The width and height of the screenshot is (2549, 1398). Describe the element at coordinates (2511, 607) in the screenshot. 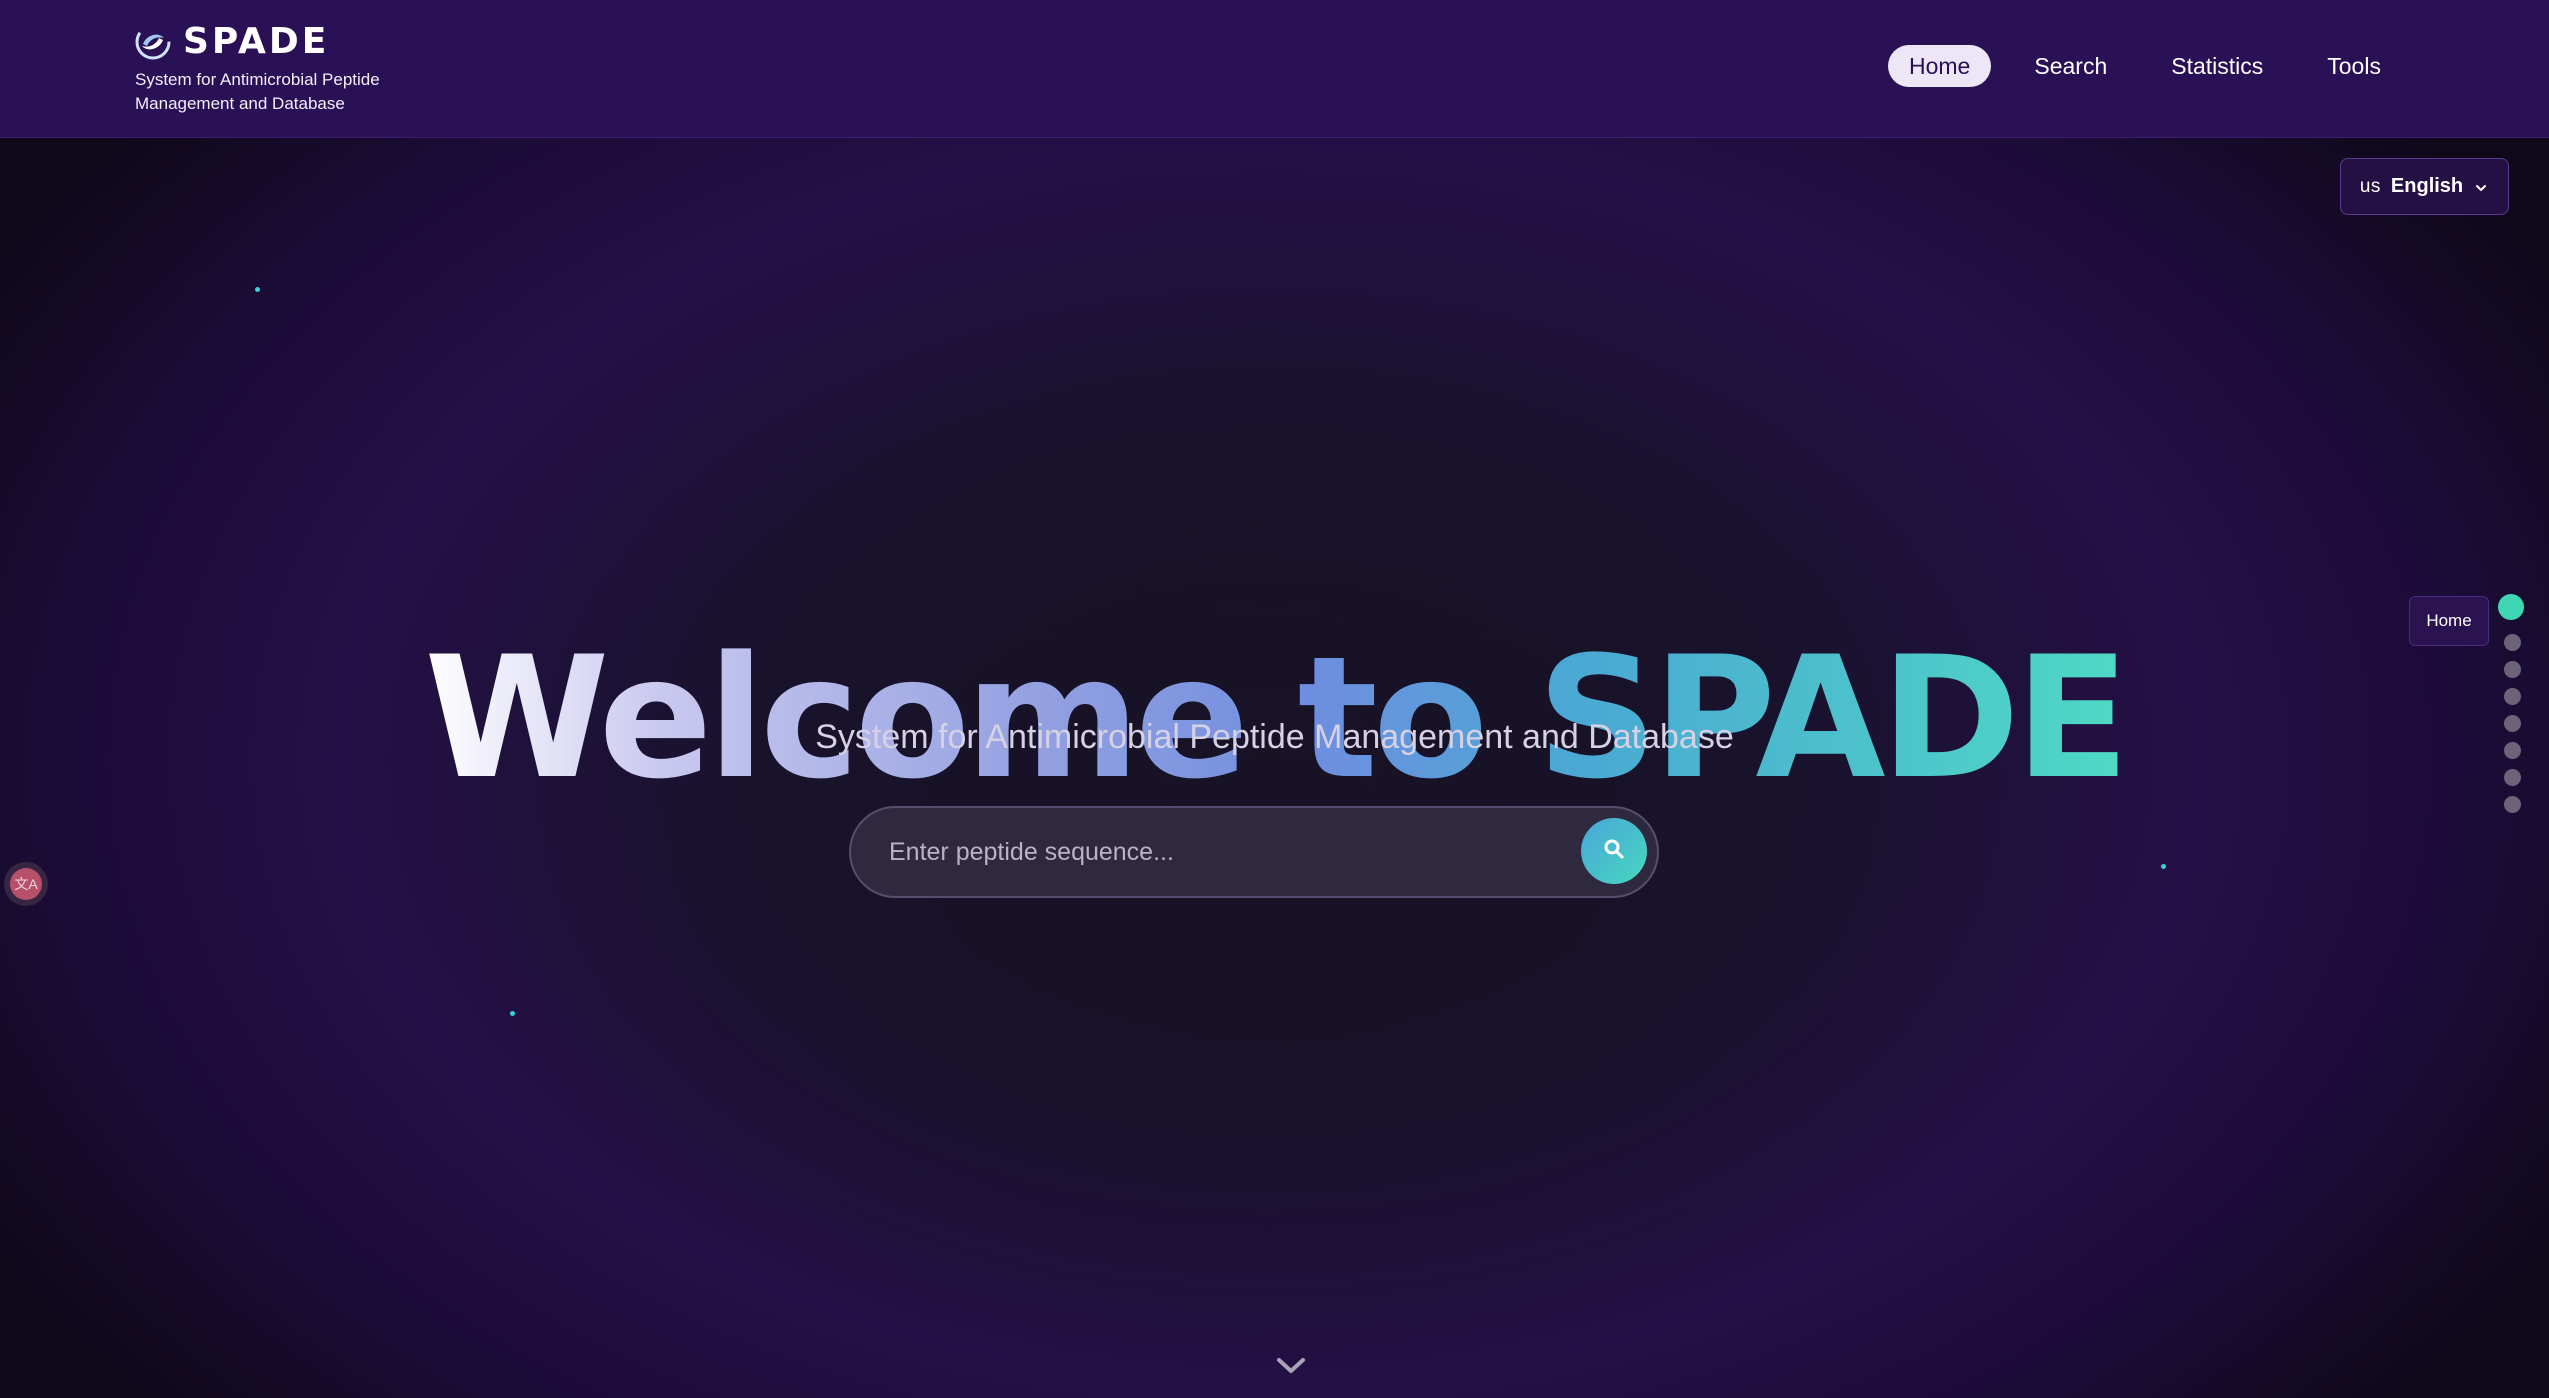

I see `section-dot-home` at that location.